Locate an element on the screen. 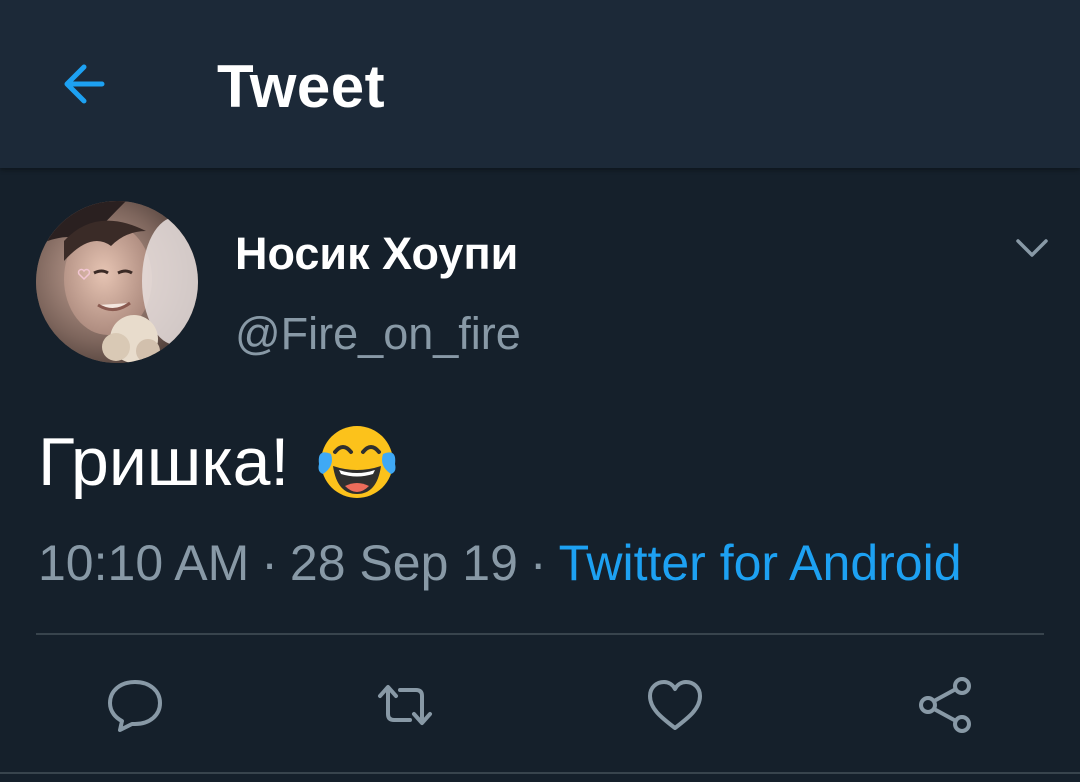 Image resolution: width=1080 pixels, height=782 pixels. tweet-body: Гришка! is located at coordinates (219, 462).